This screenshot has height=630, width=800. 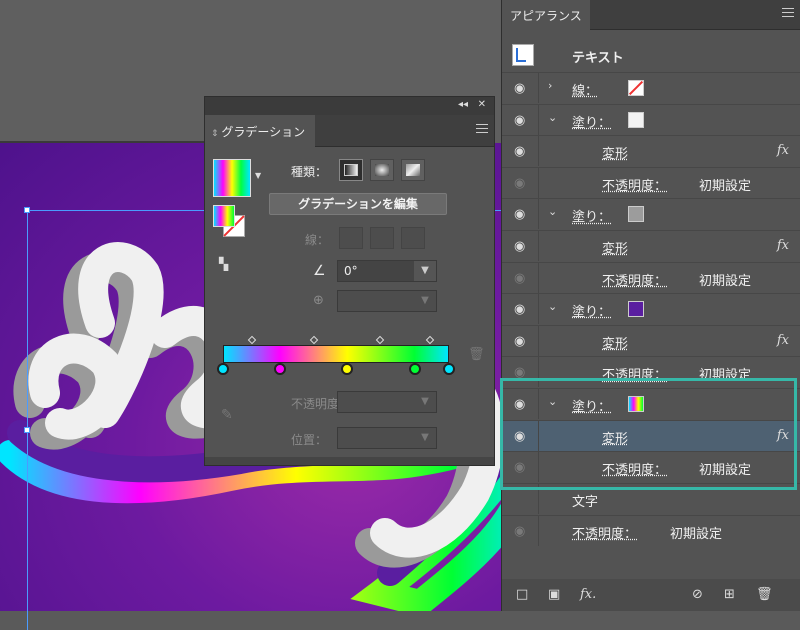 I want to click on duplicate-item-icon: ⊞, so click(x=729, y=594).